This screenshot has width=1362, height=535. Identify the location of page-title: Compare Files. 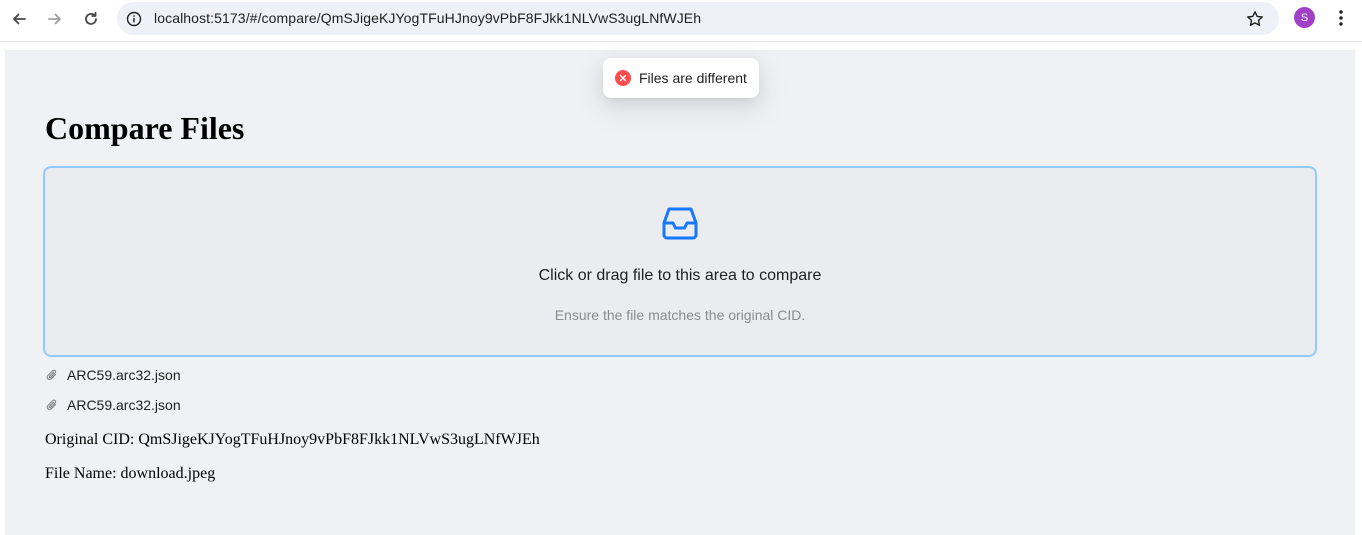
(145, 128).